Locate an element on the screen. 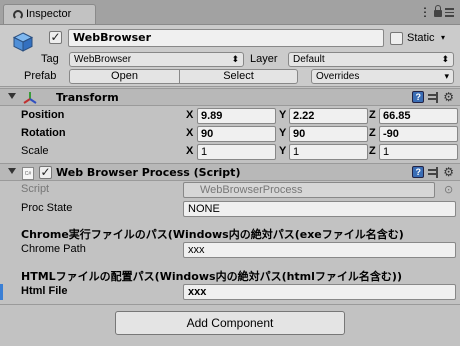  transform-header: Transform ? ⚙ is located at coordinates (230, 97).